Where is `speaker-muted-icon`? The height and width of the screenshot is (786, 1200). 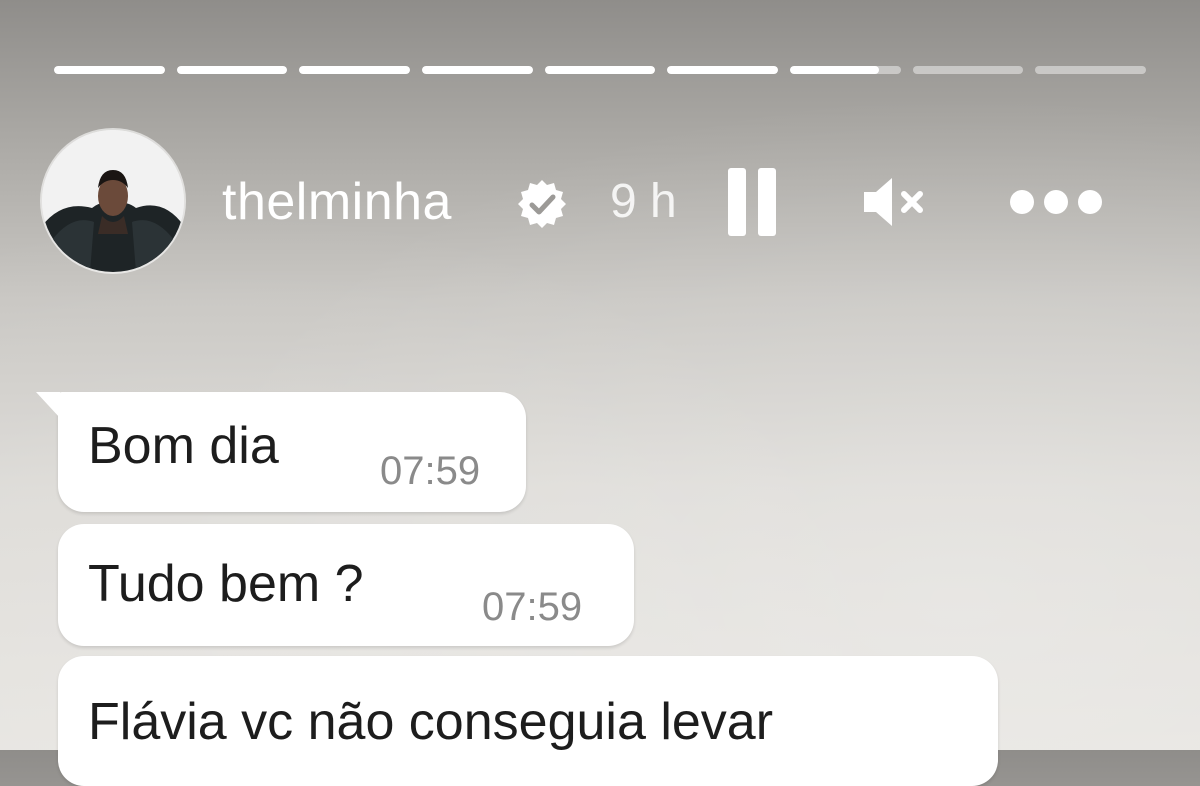
speaker-muted-icon is located at coordinates (893, 202).